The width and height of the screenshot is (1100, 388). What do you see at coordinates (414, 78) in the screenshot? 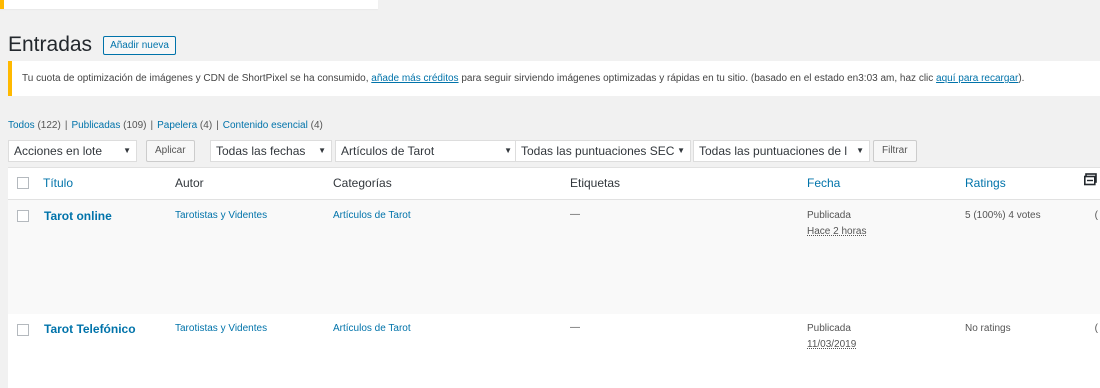
I see `add-credits-link: añade más créditos` at bounding box center [414, 78].